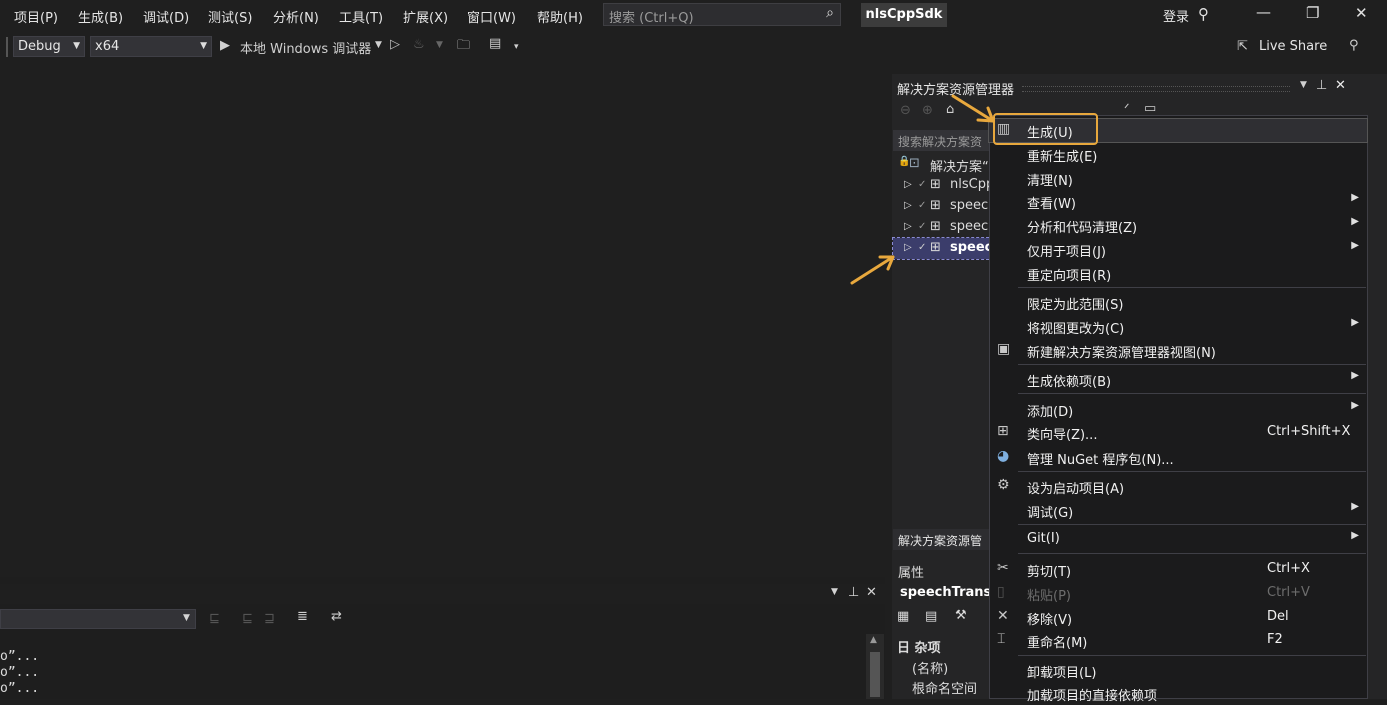  What do you see at coordinates (872, 270) in the screenshot?
I see `arrow-to-selected-project` at bounding box center [872, 270].